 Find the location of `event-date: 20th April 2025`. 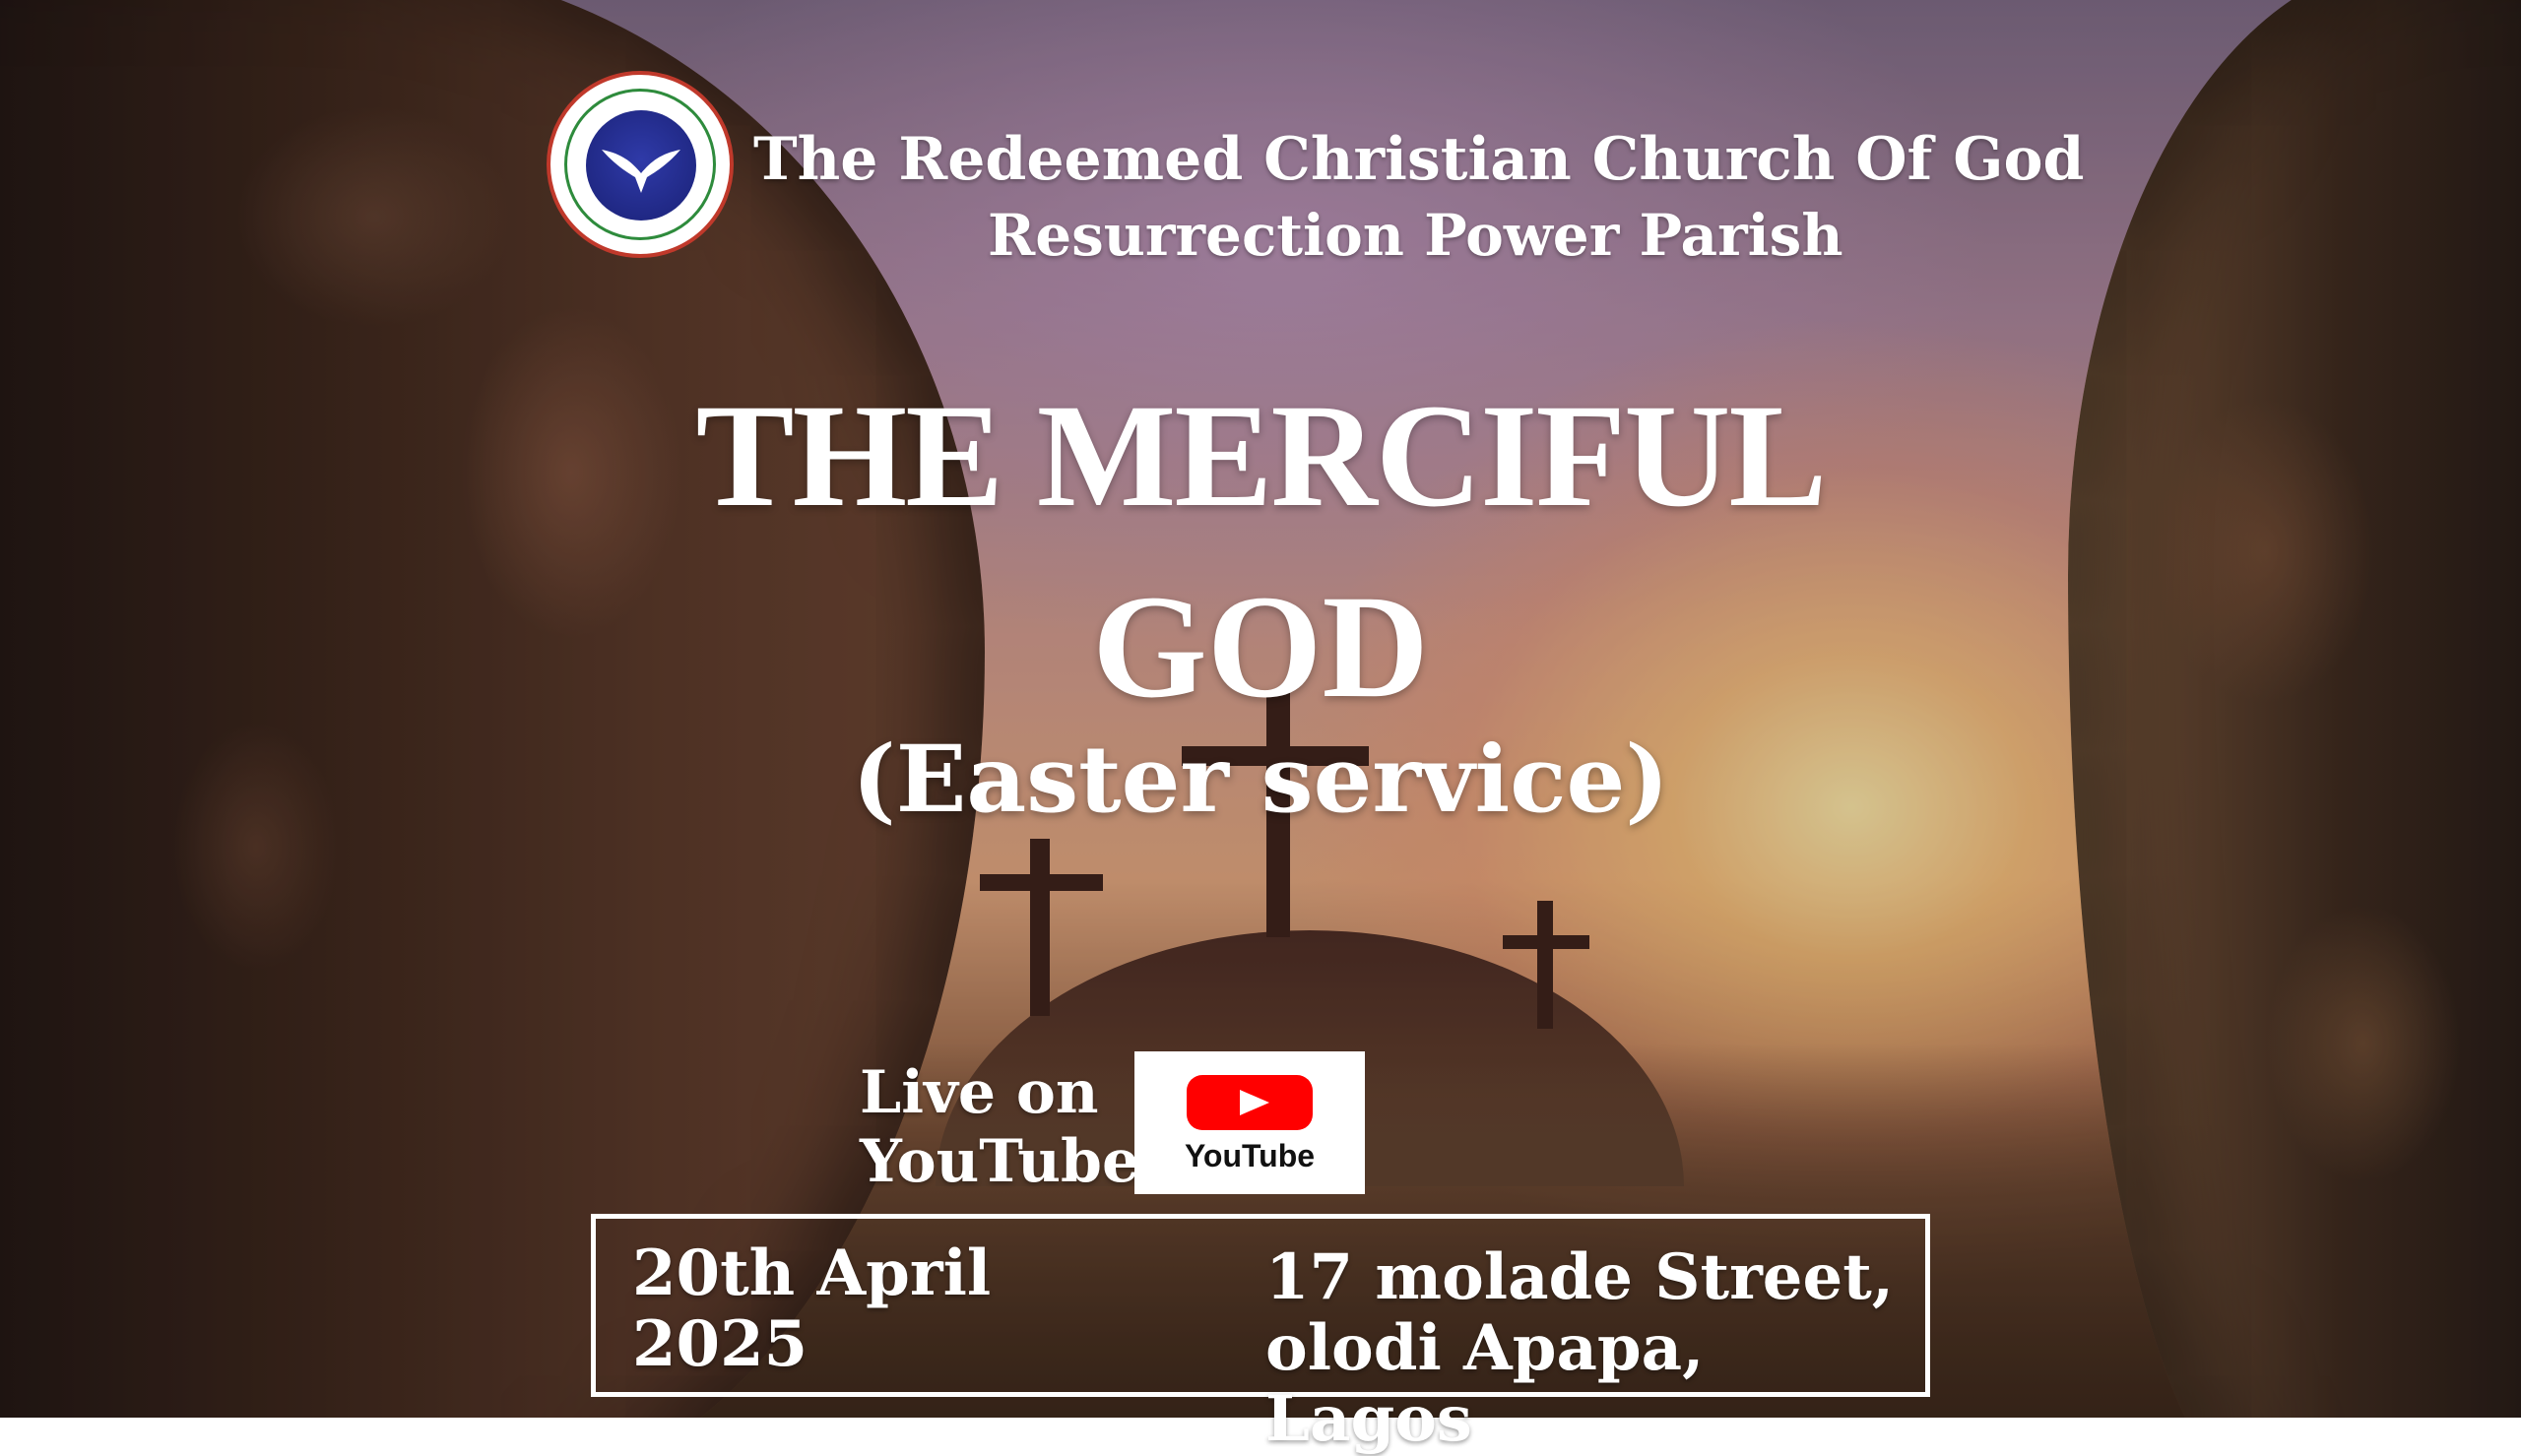

event-date: 20th April 2025 is located at coordinates (878, 1309).